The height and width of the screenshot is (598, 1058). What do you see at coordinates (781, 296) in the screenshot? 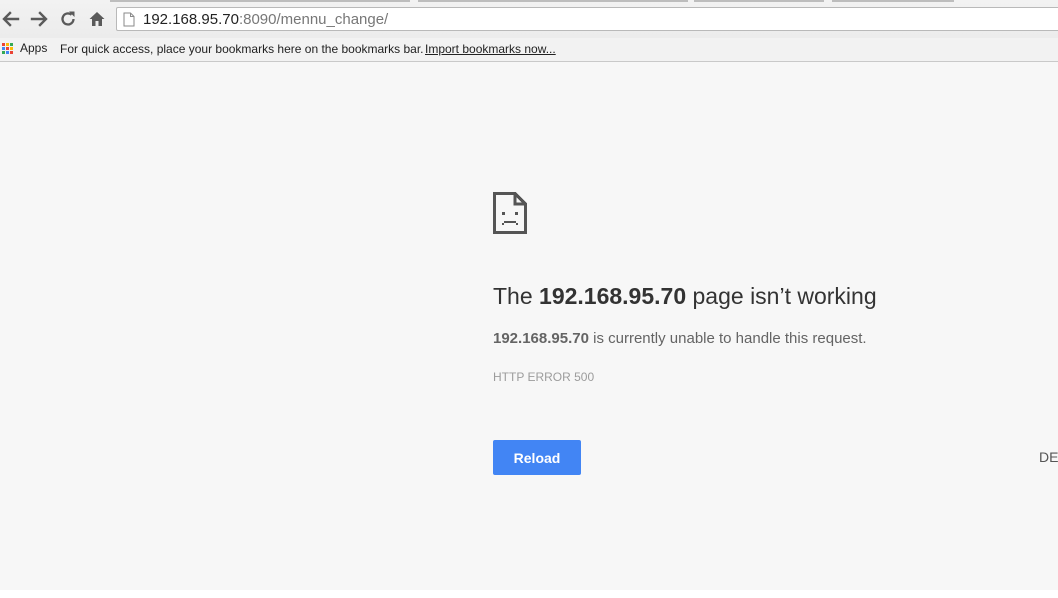
I see `heading-suffix: page isn’t working` at bounding box center [781, 296].